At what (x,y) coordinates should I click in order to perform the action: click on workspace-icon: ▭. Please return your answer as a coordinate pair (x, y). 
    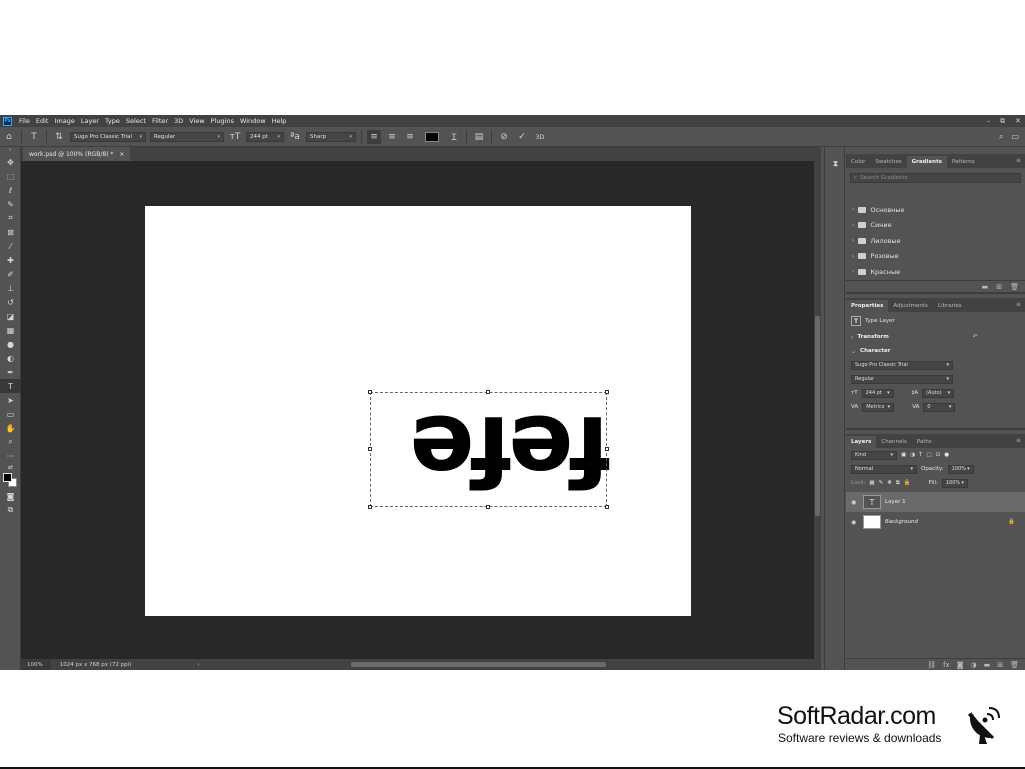
    Looking at the image, I should click on (1015, 137).